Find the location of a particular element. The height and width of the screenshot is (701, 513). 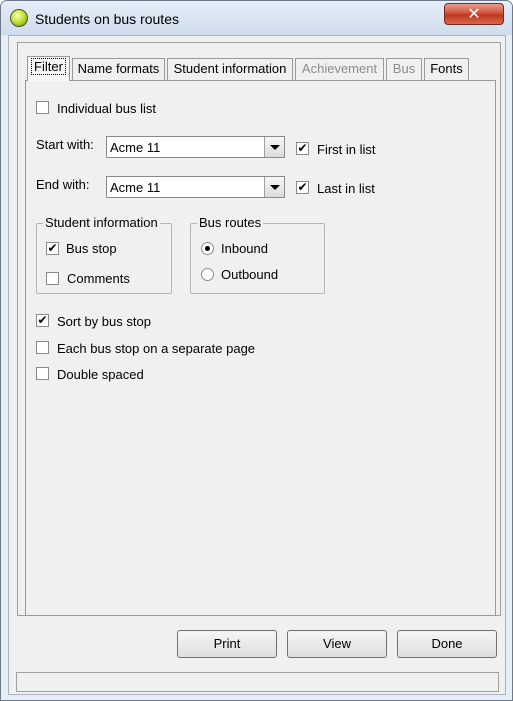

bus-stop-label: Bus stop is located at coordinates (91, 248).